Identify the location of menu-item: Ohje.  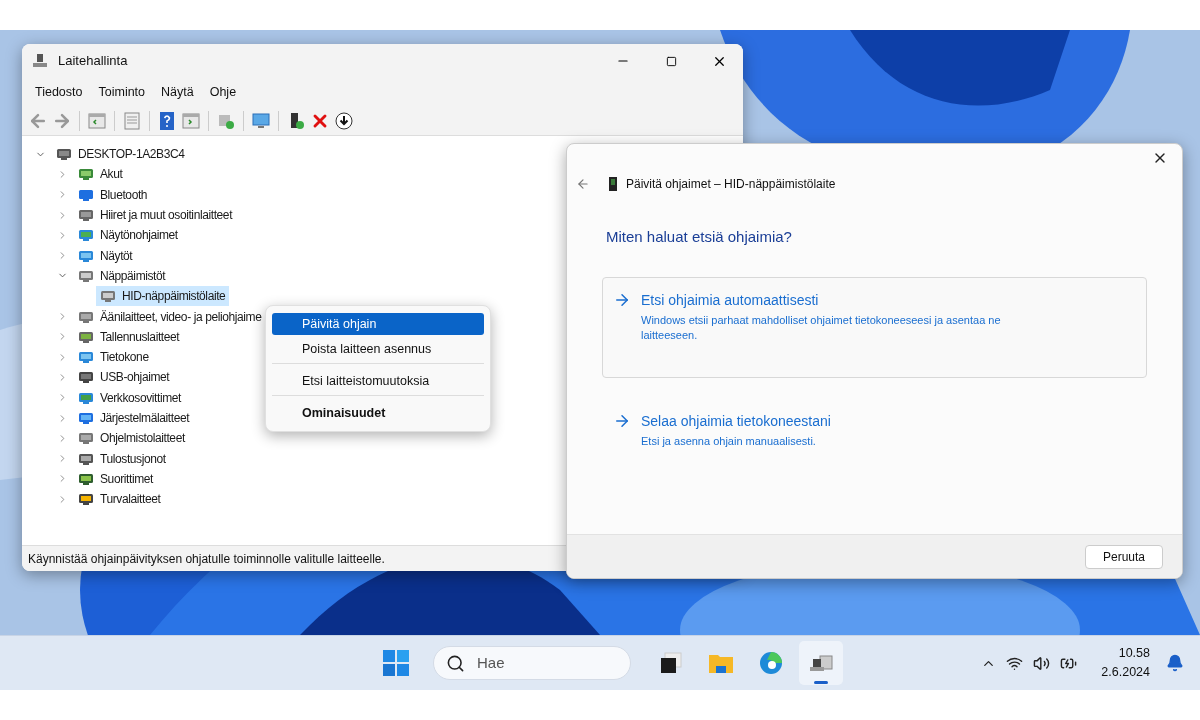
(223, 92).